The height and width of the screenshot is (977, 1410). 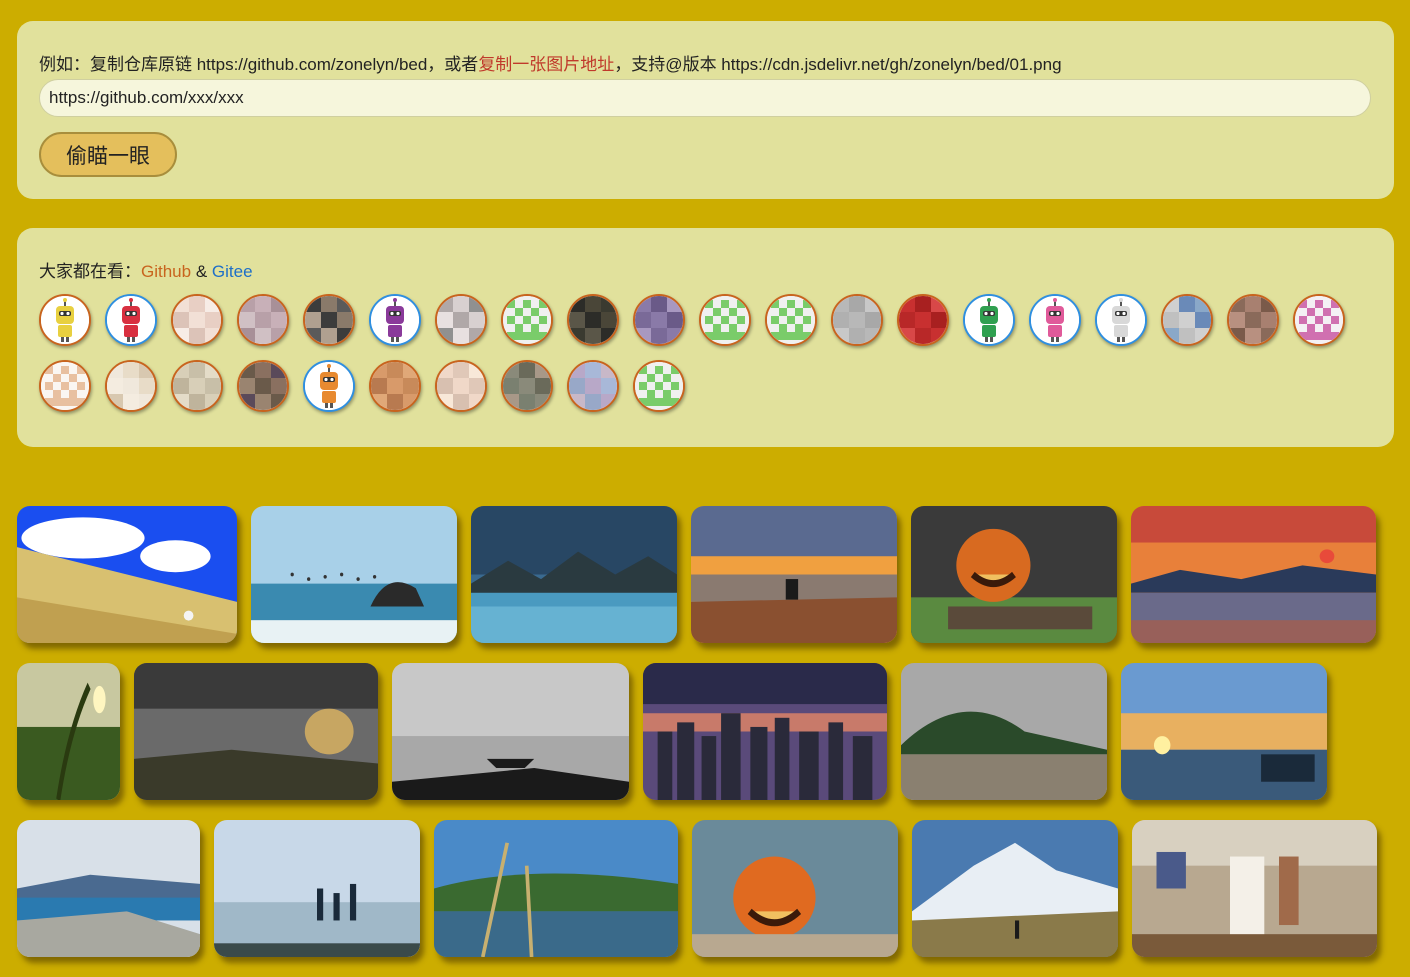 I want to click on robot-pink-avatar, so click(x=1055, y=320).